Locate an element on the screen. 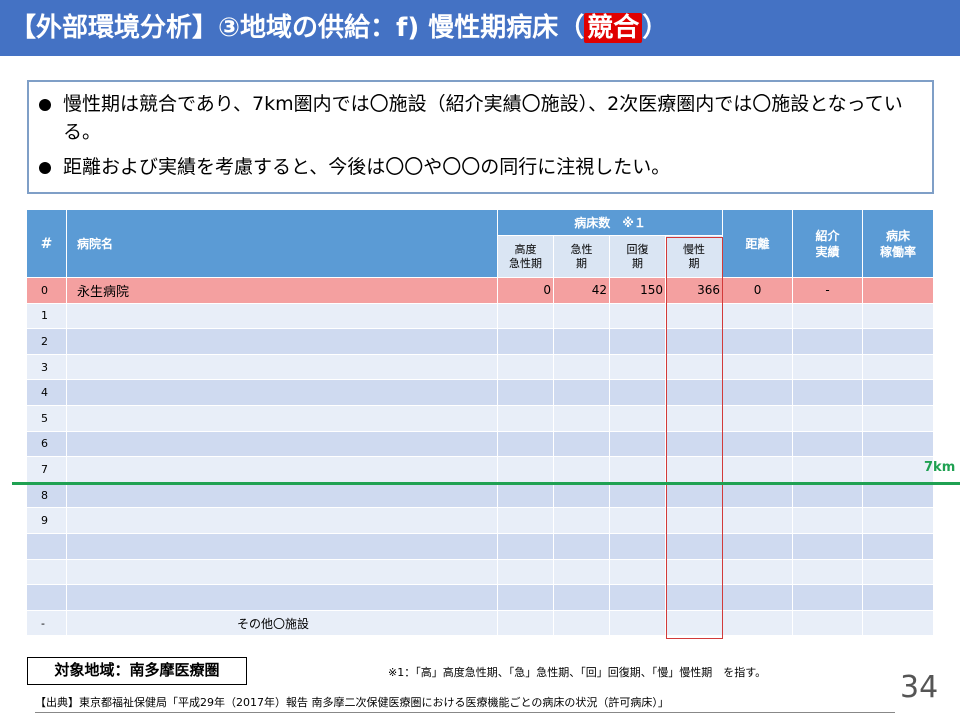 Image resolution: width=960 pixels, height=720 pixels. table-row is located at coordinates (481, 598).